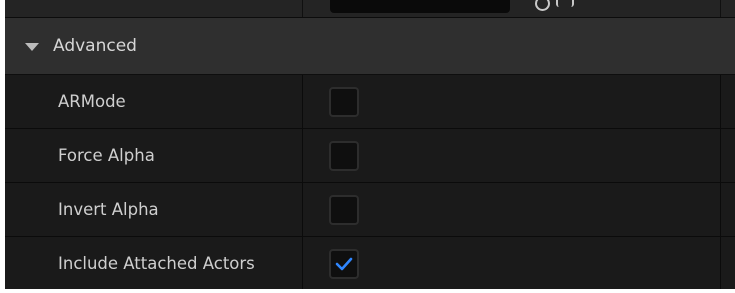 The height and width of the screenshot is (293, 735). I want to click on triangle-down-icon, so click(32, 47).